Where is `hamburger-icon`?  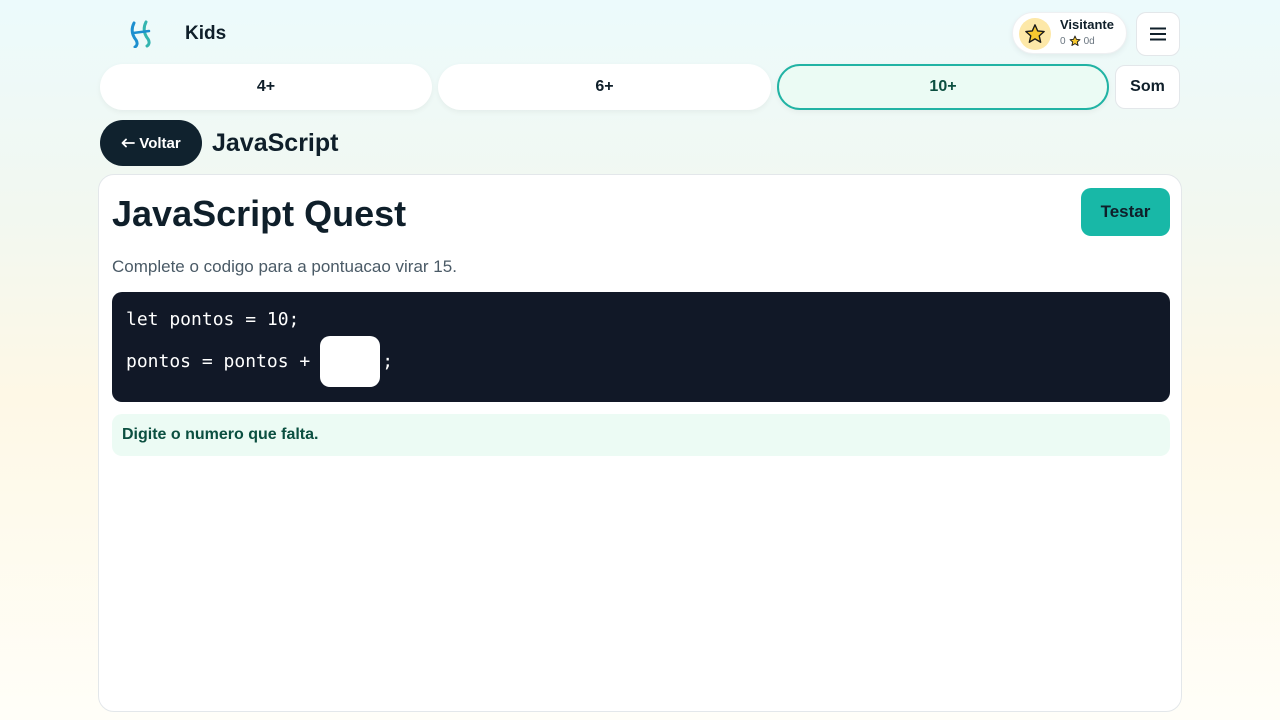 hamburger-icon is located at coordinates (1158, 34).